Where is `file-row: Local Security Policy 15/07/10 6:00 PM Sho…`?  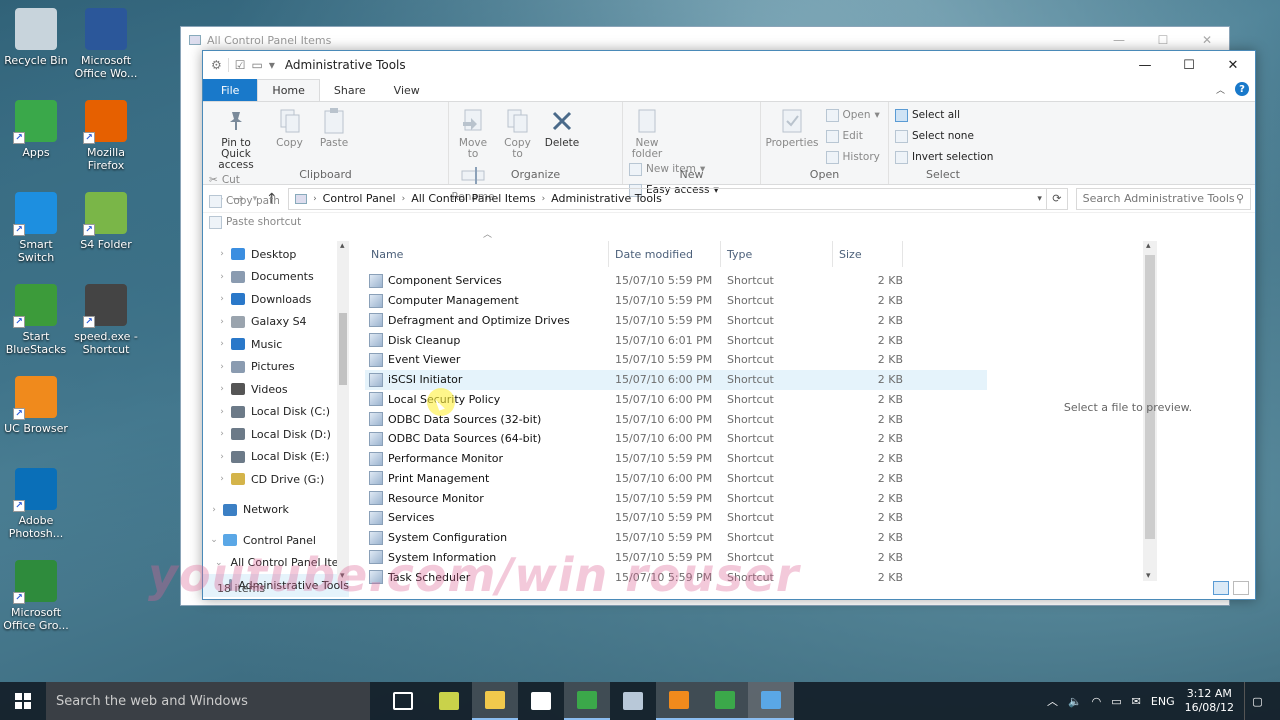 file-row: Local Security Policy 15/07/10 6:00 PM Sho… is located at coordinates (676, 400).